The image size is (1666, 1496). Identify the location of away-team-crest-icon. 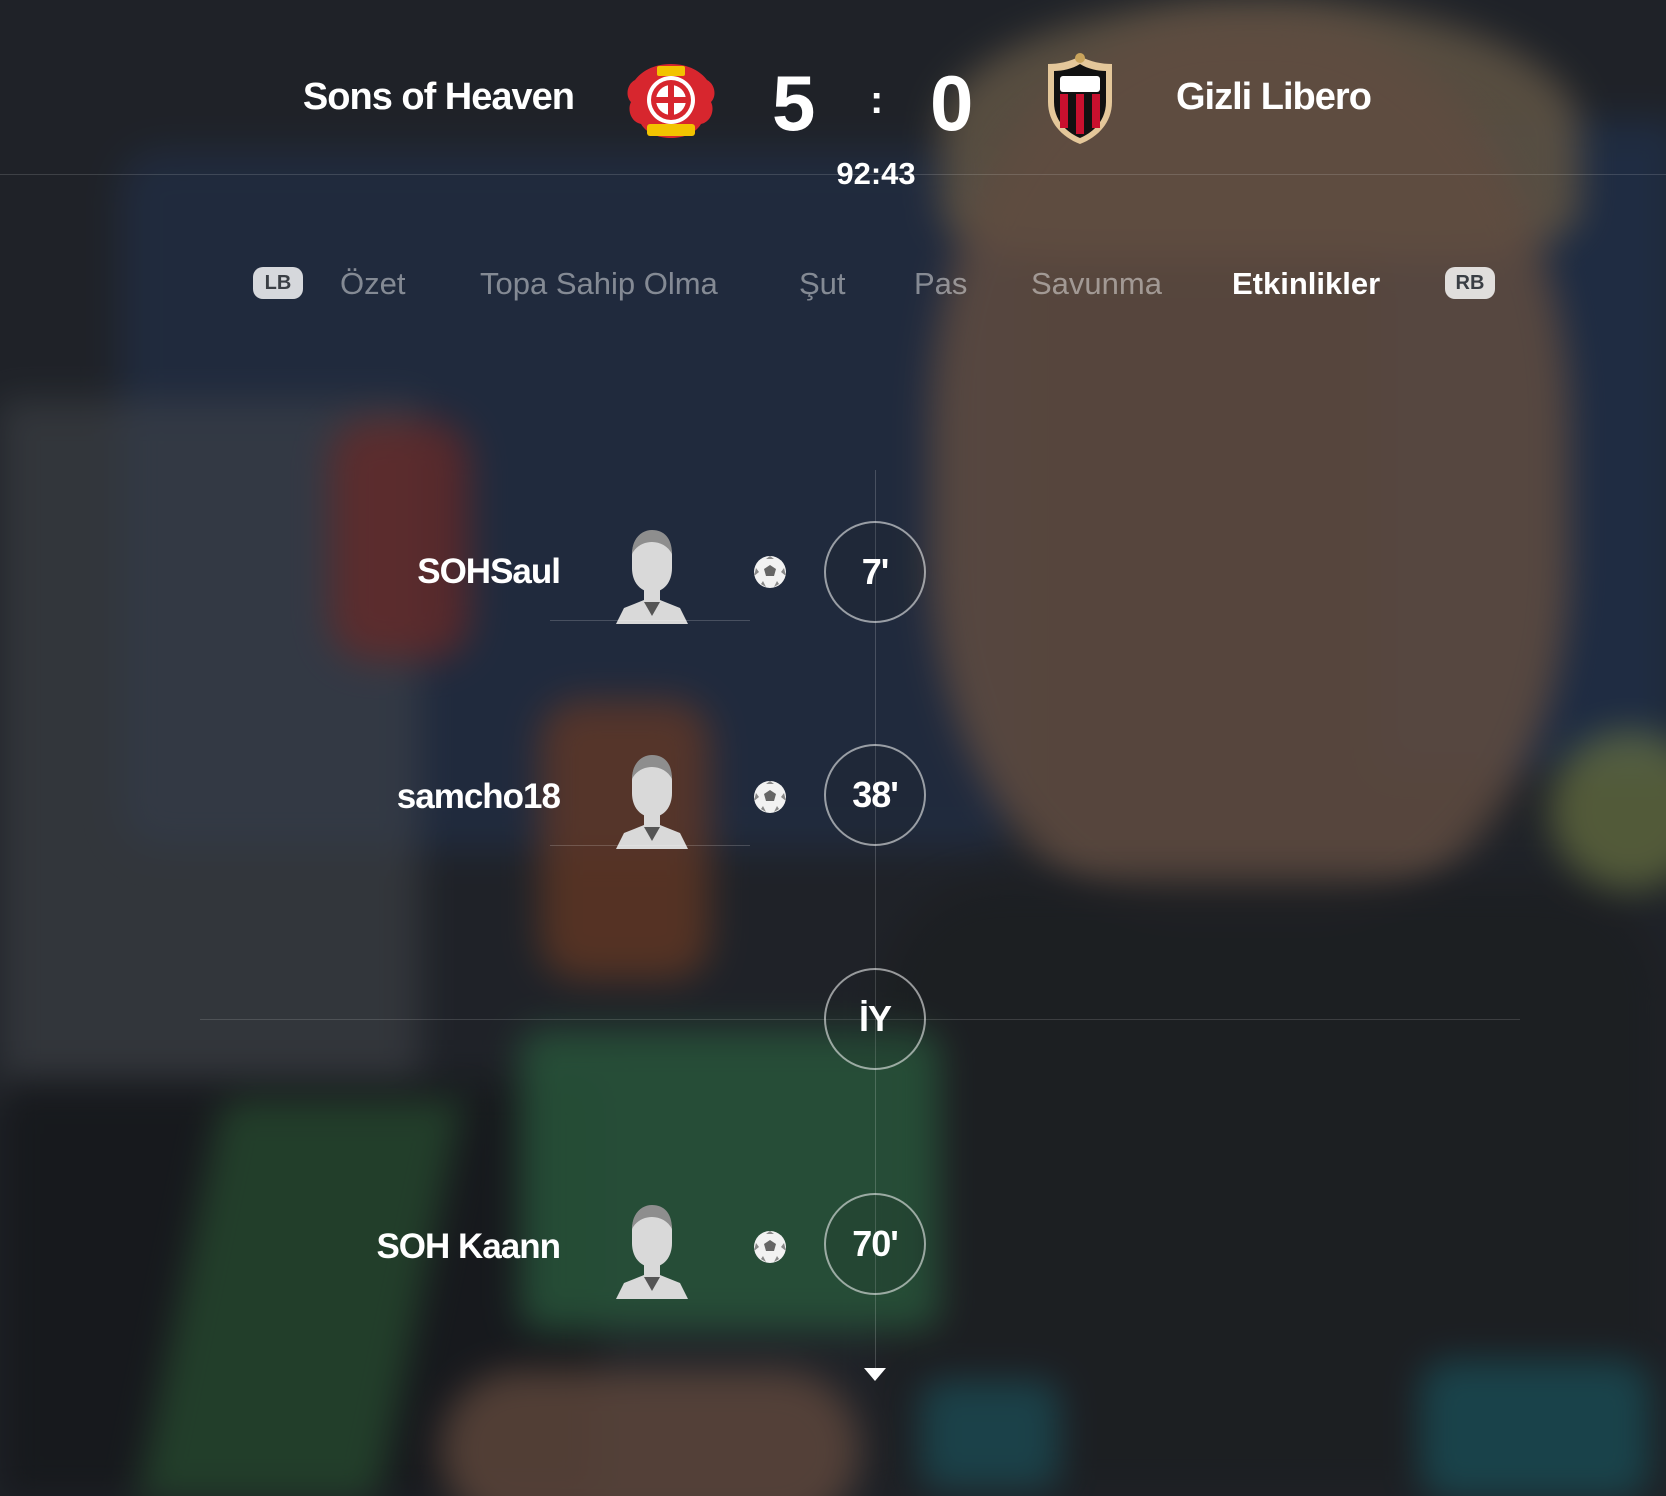
(1080, 98).